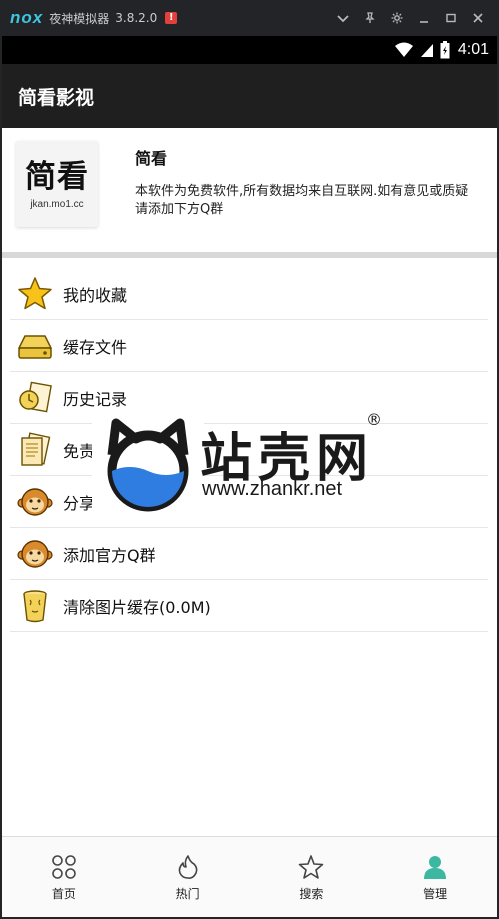 The image size is (499, 919). I want to click on signal-icon, so click(427, 50).